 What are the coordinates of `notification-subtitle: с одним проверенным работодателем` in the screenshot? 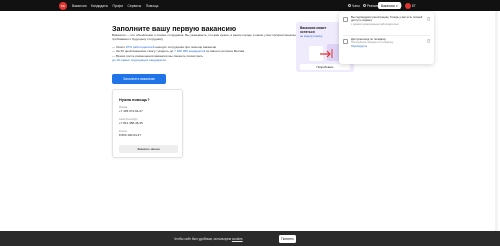 It's located at (375, 24).